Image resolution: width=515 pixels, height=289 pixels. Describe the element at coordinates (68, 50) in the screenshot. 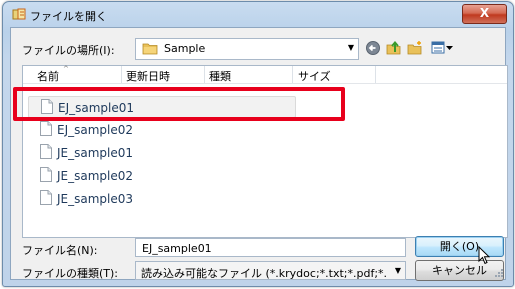

I see `look-in-label: ファイルの場所(I):` at that location.